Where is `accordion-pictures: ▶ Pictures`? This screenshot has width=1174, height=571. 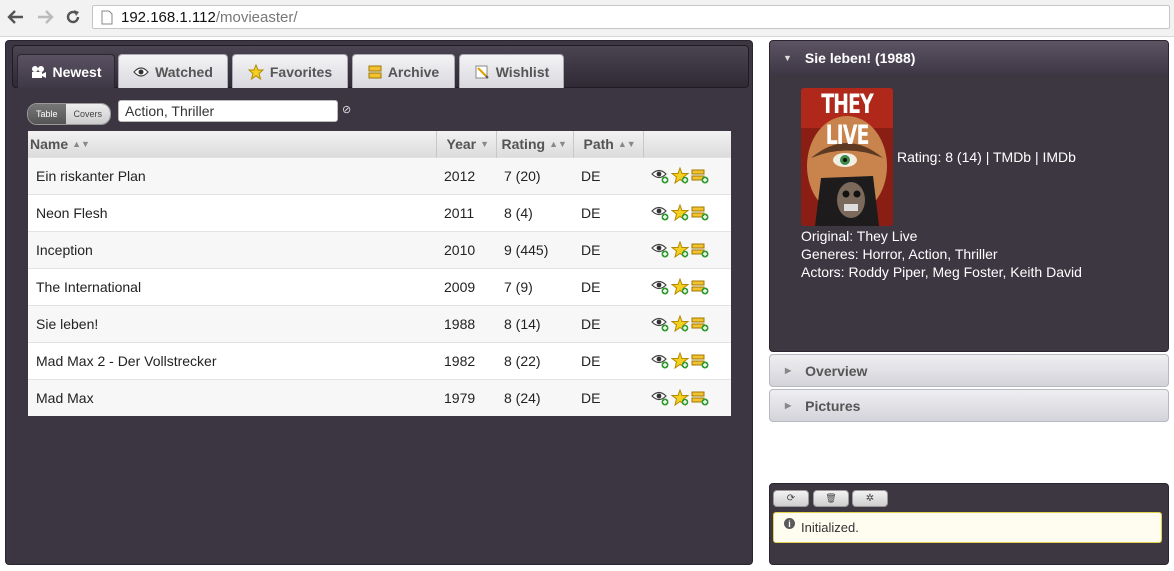 accordion-pictures: ▶ Pictures is located at coordinates (969, 405).